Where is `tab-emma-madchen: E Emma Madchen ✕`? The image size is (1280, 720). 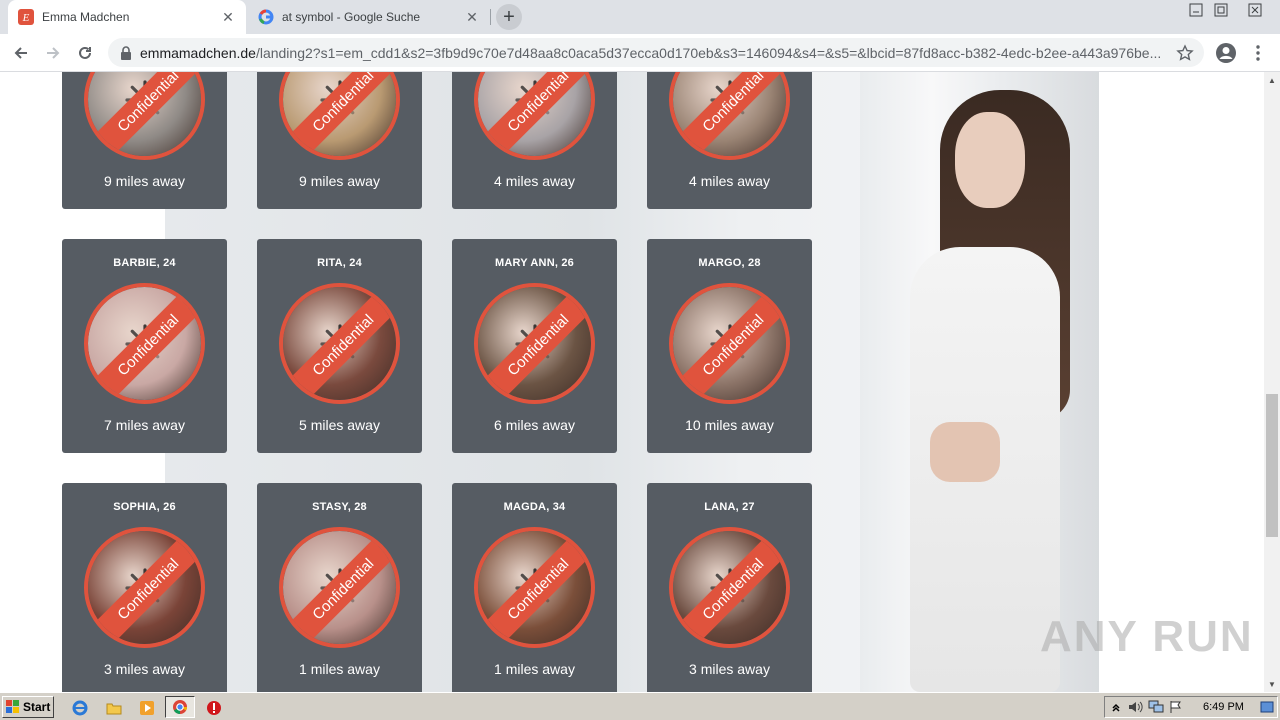 tab-emma-madchen: E Emma Madchen ✕ is located at coordinates (127, 17).